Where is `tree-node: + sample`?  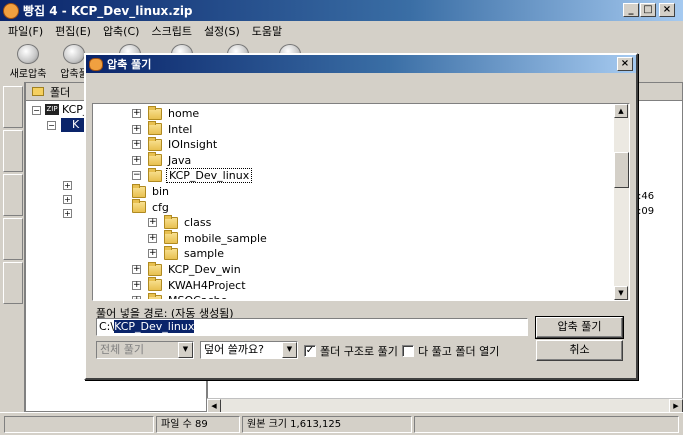 tree-node: + sample is located at coordinates (187, 253).